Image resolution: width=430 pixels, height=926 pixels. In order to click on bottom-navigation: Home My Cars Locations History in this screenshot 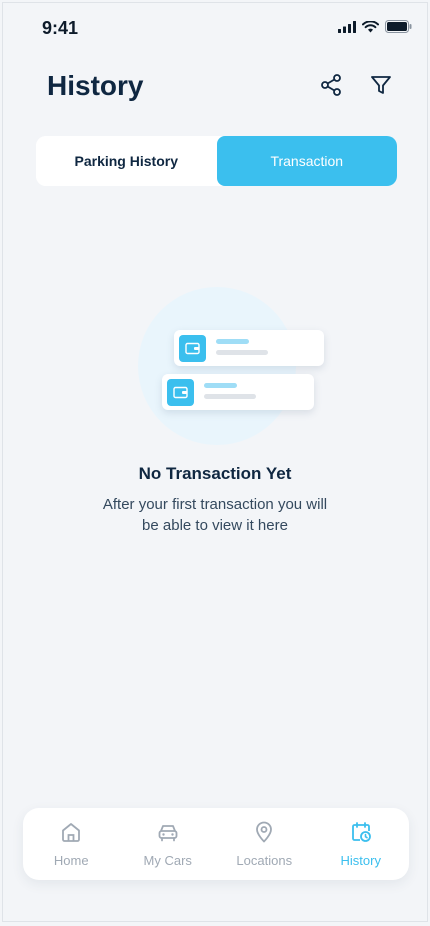, I will do `click(216, 844)`.